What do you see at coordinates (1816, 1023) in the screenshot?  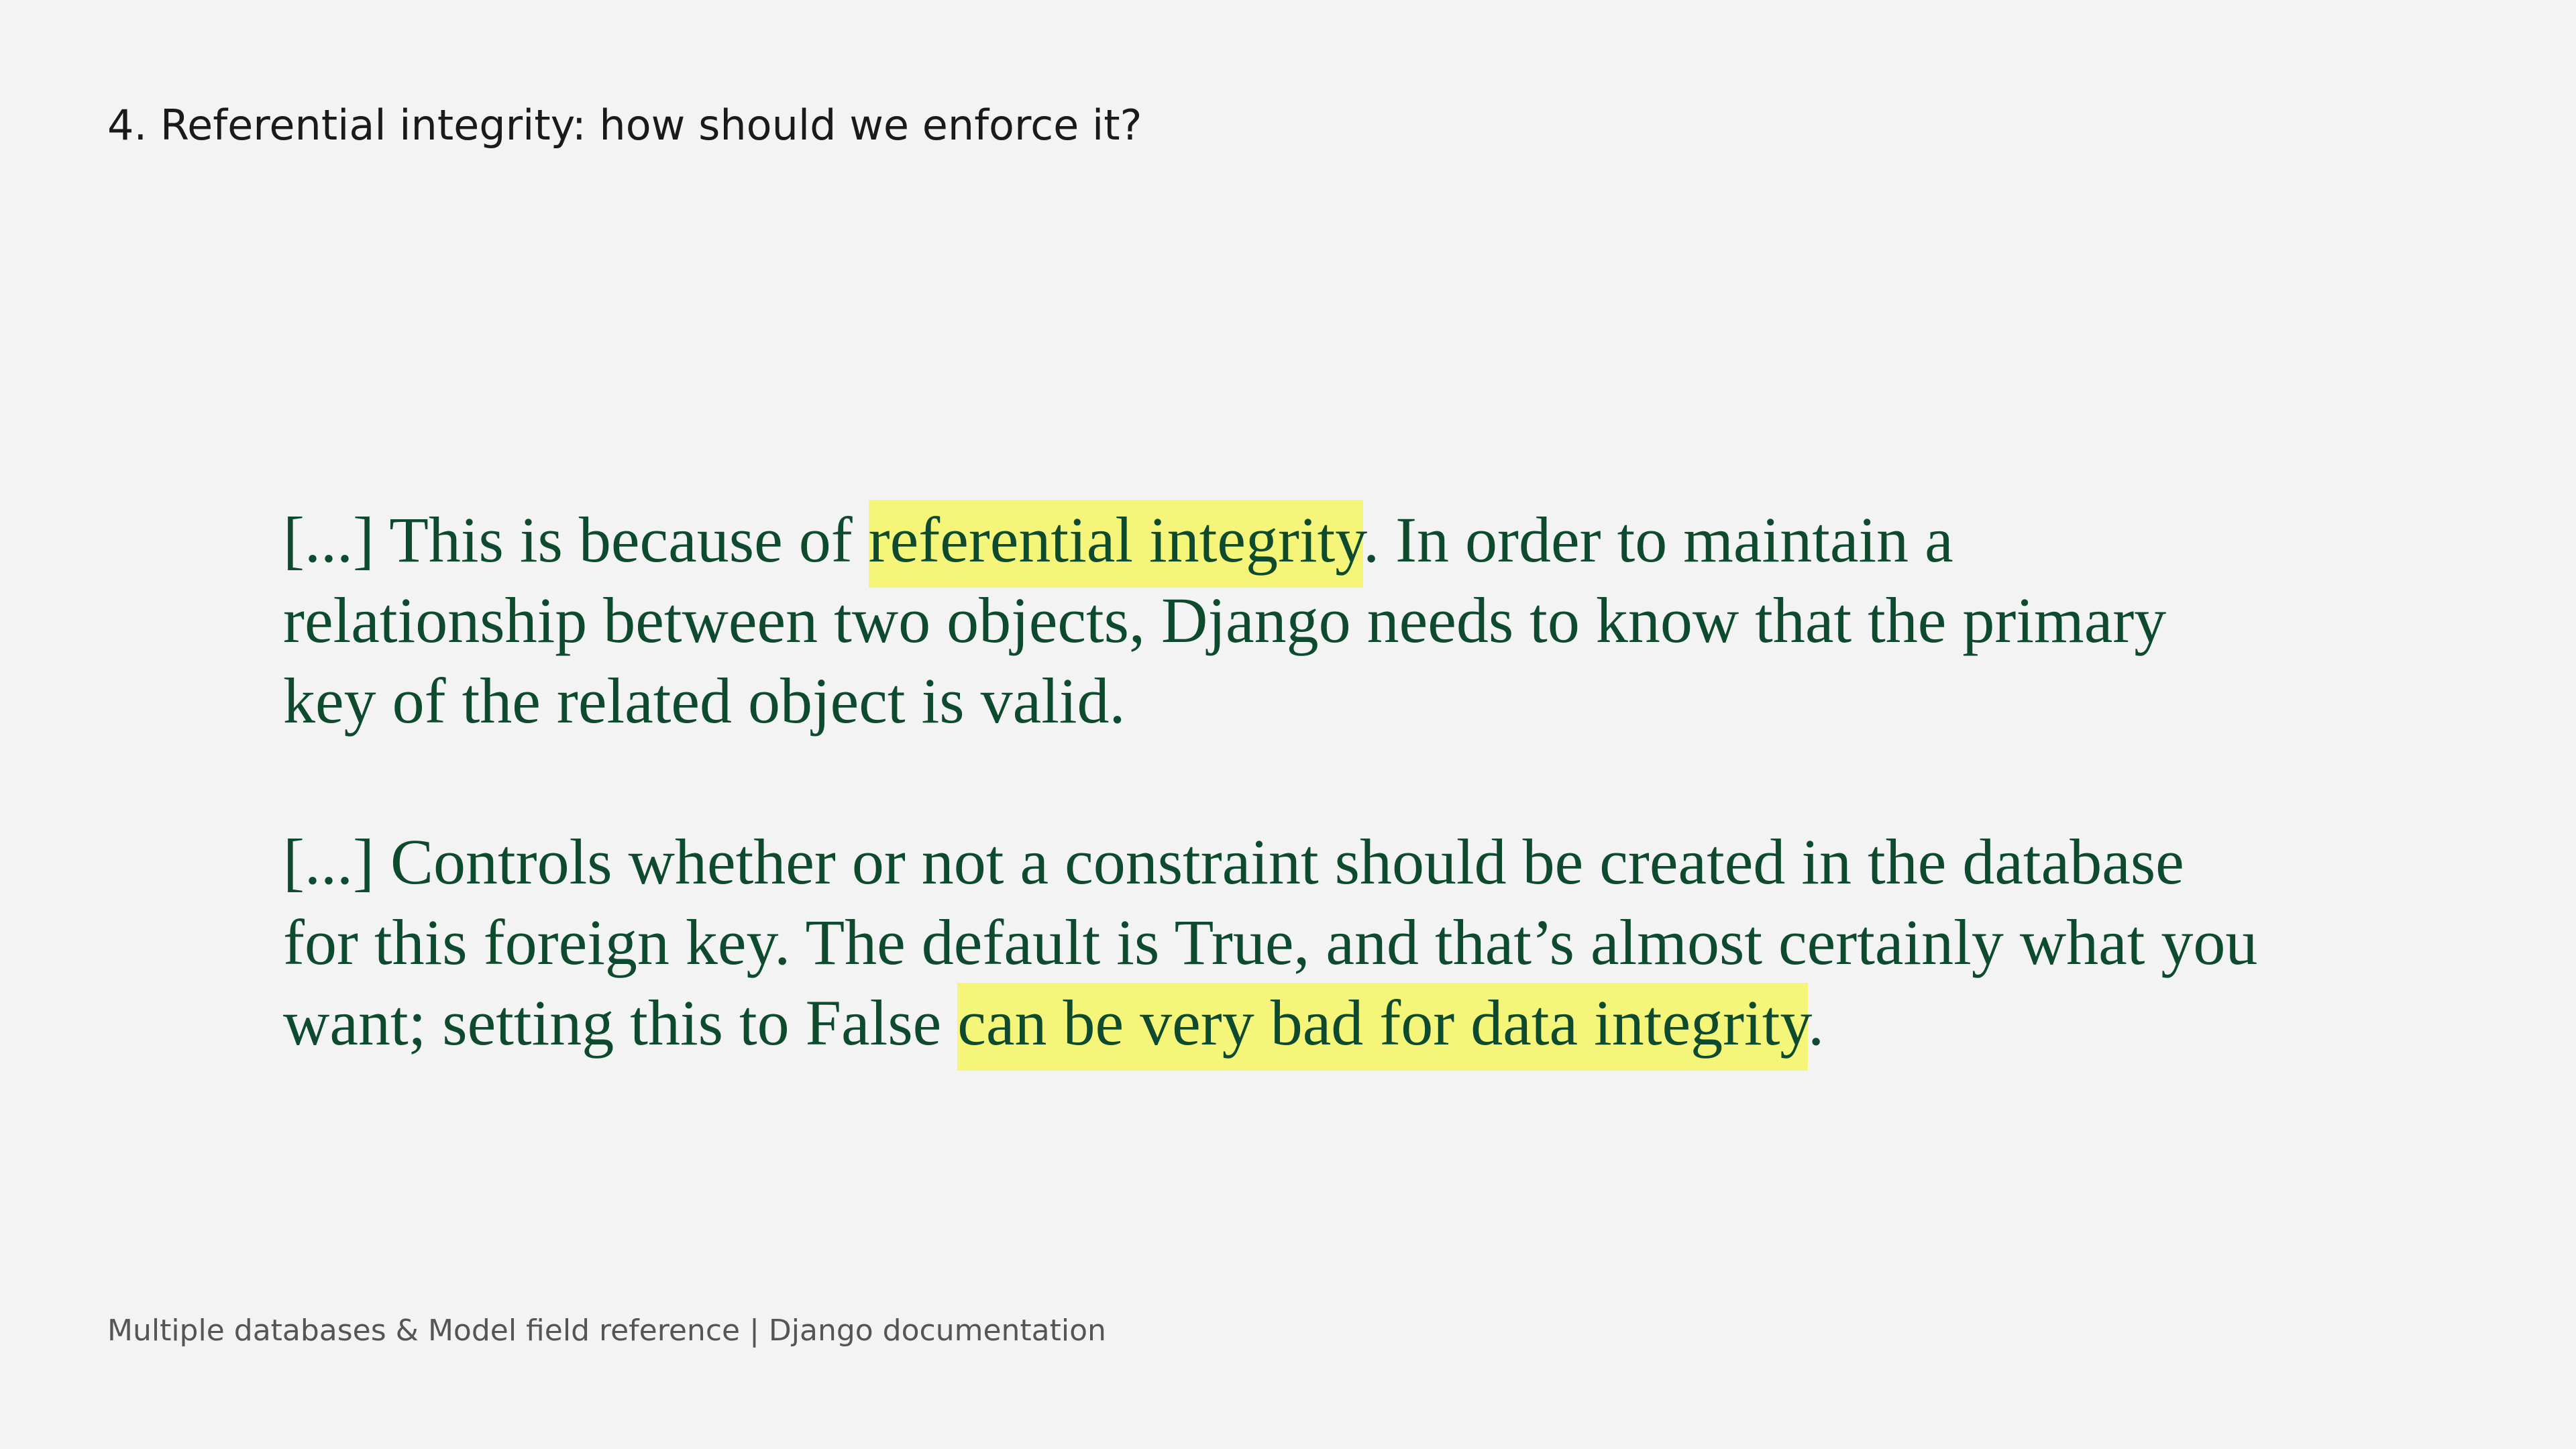 I see `quote-text-after: .` at bounding box center [1816, 1023].